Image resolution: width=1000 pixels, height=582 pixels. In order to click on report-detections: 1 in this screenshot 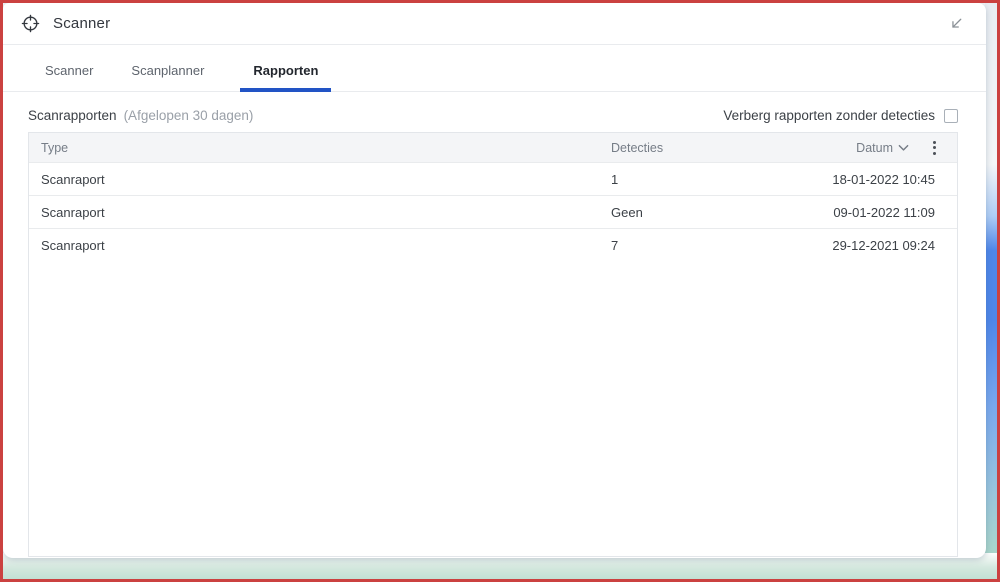, I will do `click(615, 179)`.